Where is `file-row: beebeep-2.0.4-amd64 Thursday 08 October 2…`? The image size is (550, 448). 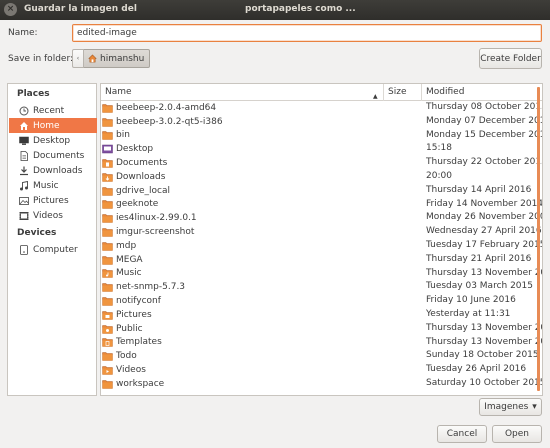 file-row: beebeep-2.0.4-amd64 Thursday 08 October 2… is located at coordinates (321, 108).